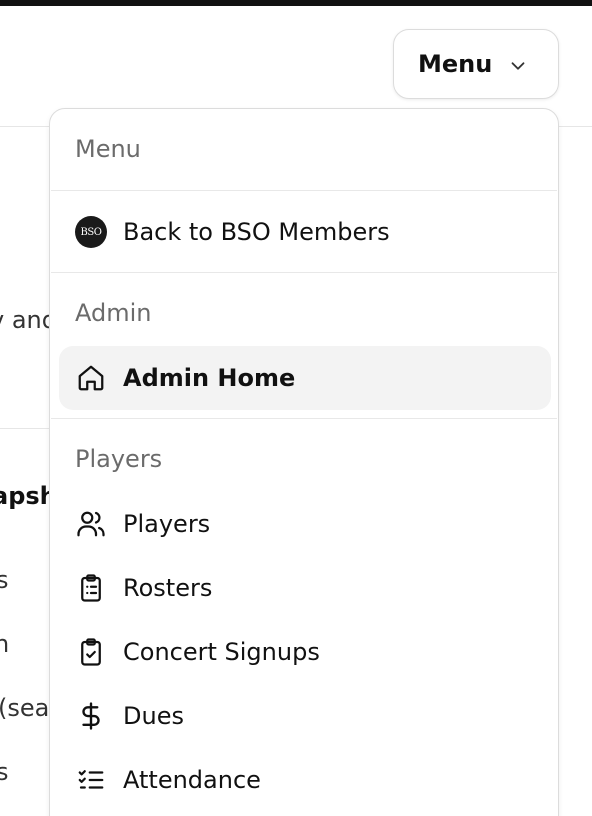  Describe the element at coordinates (91, 524) in the screenshot. I see `users-icon` at that location.